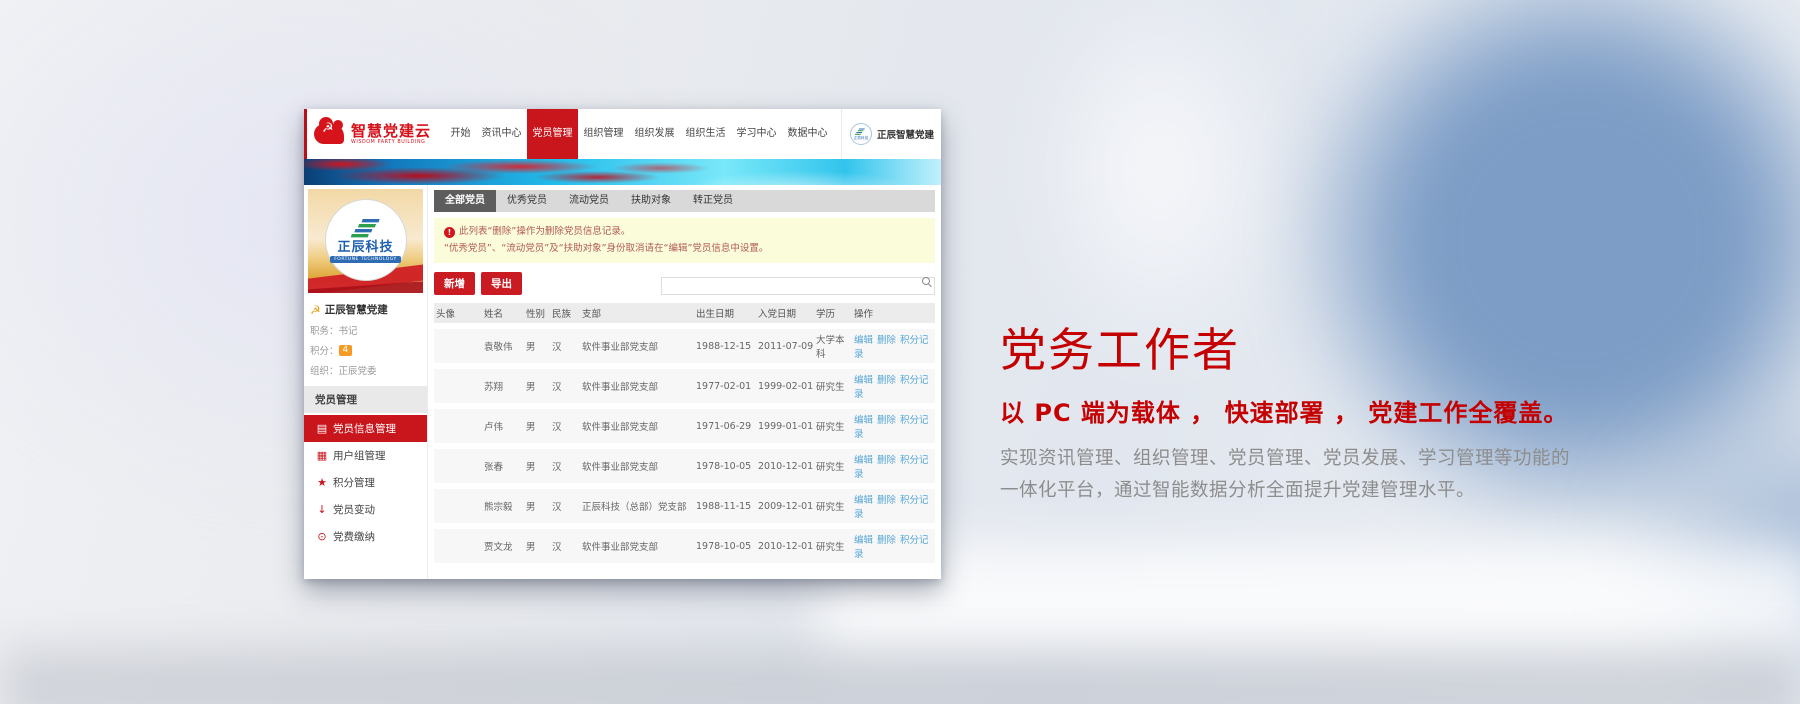 The height and width of the screenshot is (704, 1800). What do you see at coordinates (713, 201) in the screenshot?
I see `tab-4: 转正党员` at bounding box center [713, 201].